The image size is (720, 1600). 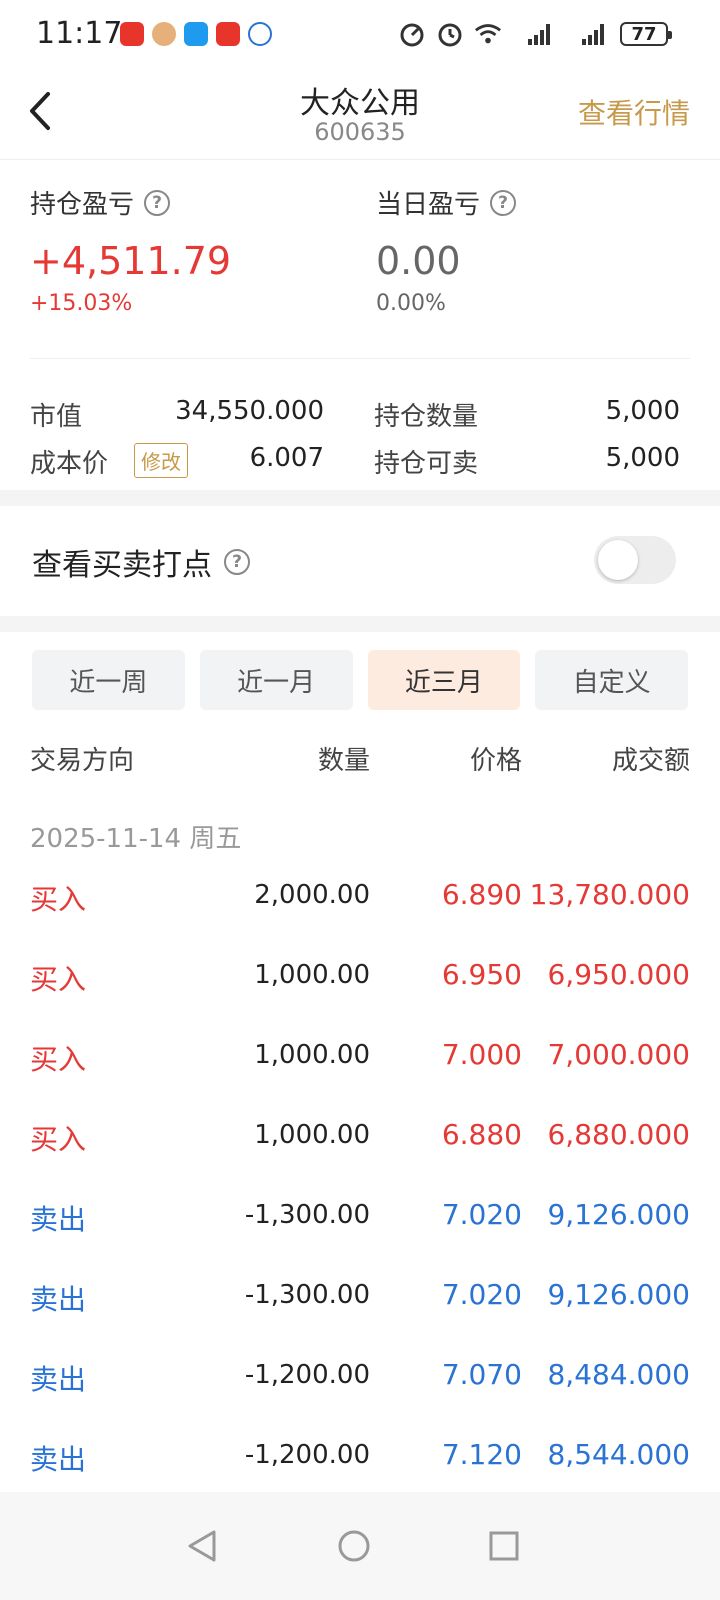 I want to click on trade-price: 6.890, so click(x=481, y=894).